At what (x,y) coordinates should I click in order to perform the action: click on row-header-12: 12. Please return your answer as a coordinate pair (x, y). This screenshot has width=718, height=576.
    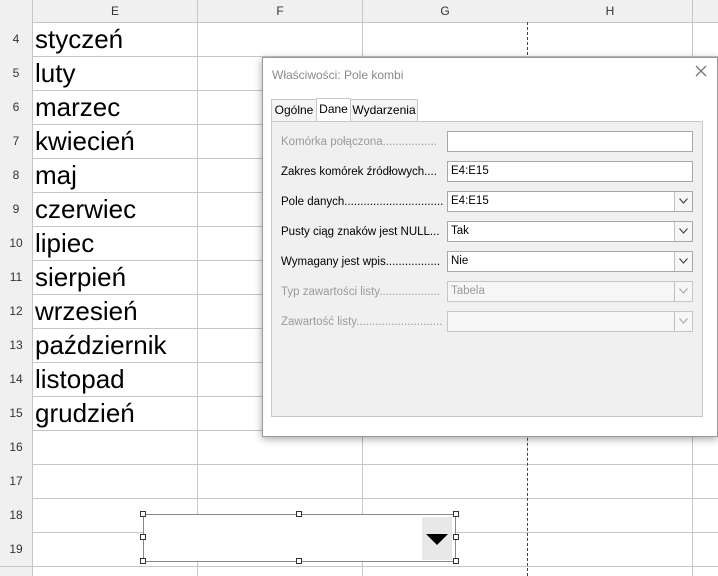
    Looking at the image, I should click on (16, 311).